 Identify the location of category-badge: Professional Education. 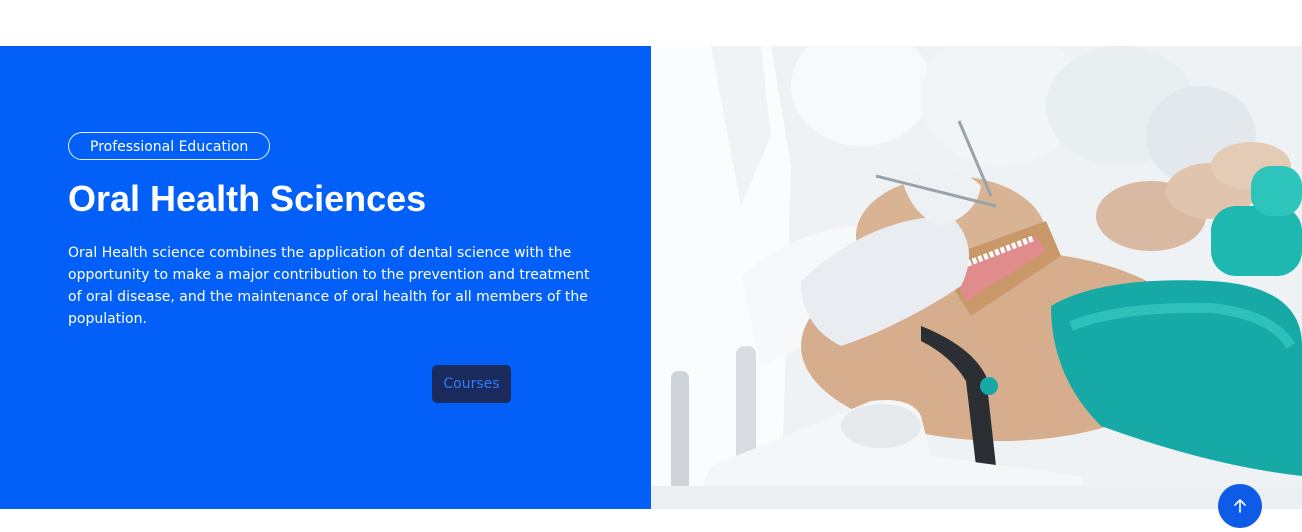
(169, 146).